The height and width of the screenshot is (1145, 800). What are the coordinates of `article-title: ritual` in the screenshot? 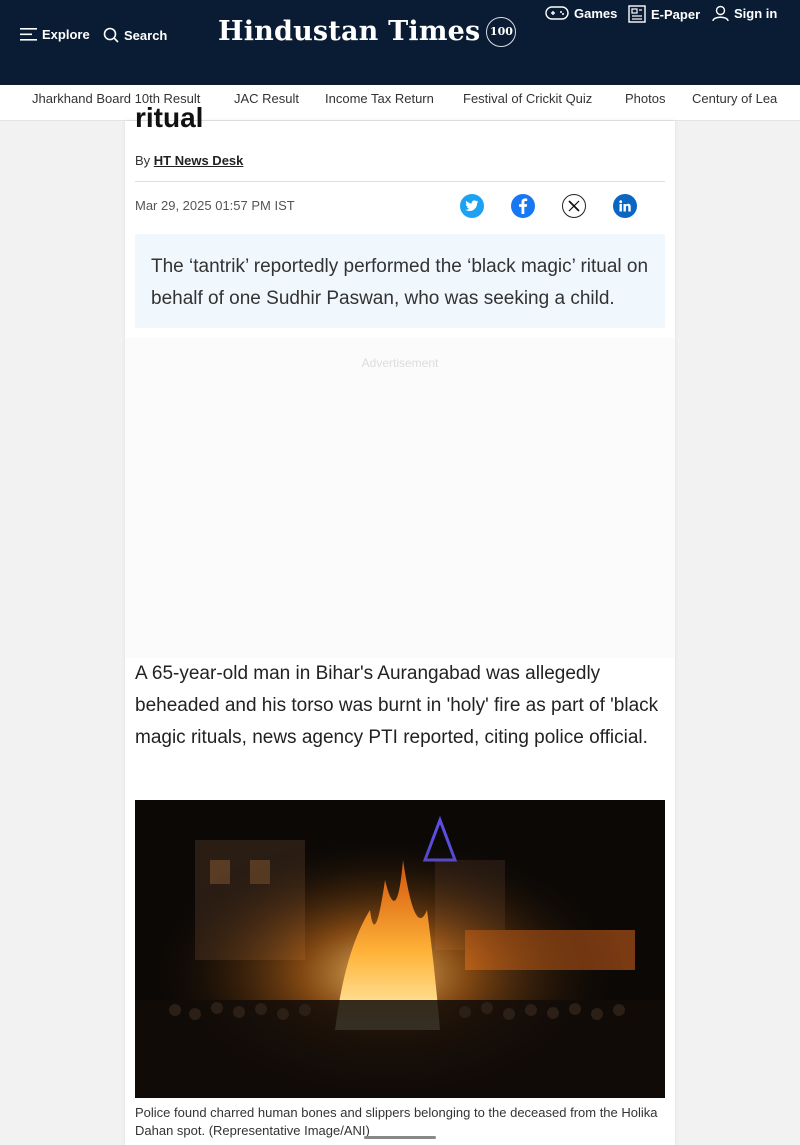 It's located at (169, 116).